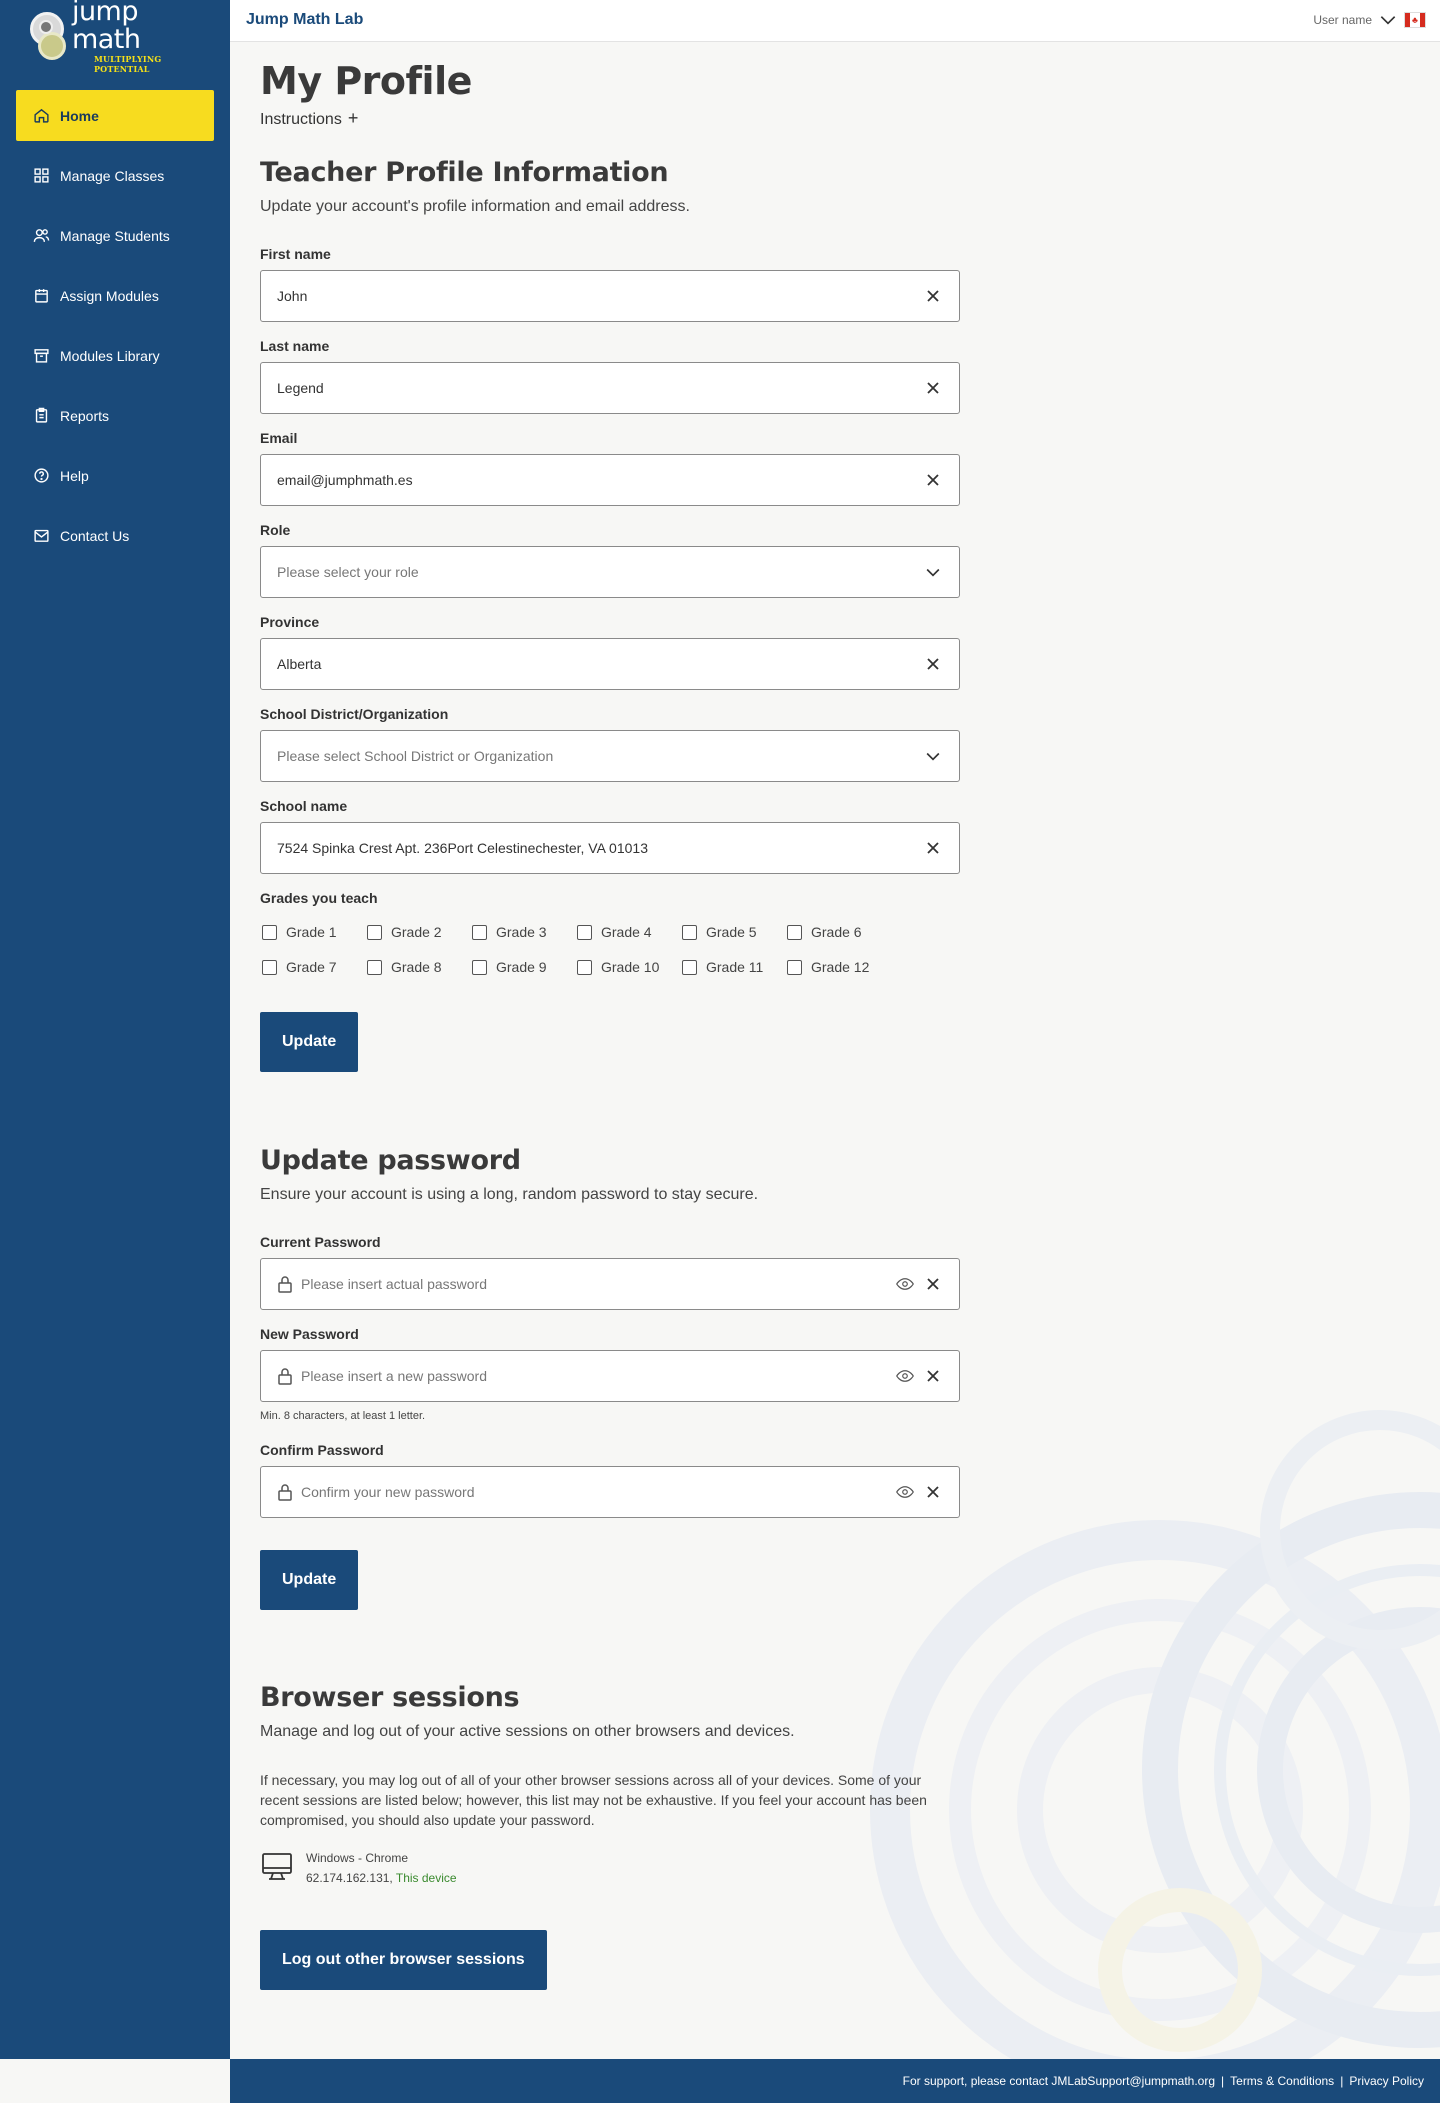  I want to click on this-device-label: This device, so click(426, 1878).